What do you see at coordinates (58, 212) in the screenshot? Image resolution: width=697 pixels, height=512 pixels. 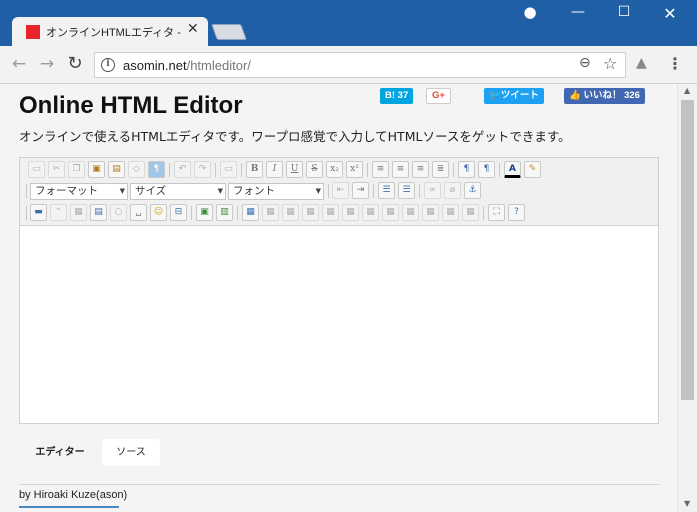 I see `blockquote-icon: “` at bounding box center [58, 212].